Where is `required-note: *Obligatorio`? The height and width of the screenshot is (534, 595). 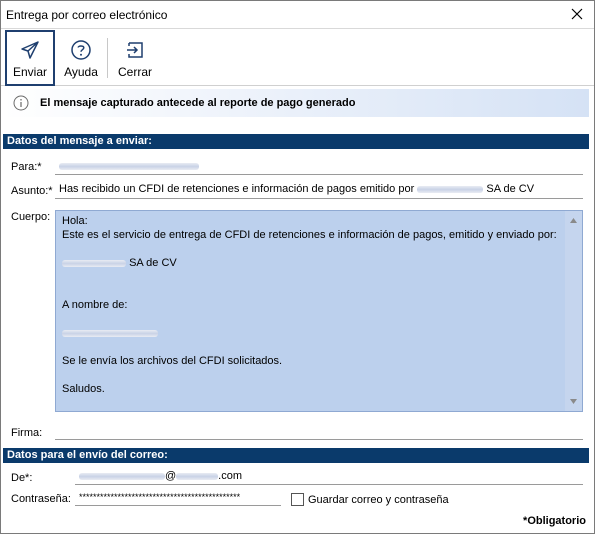 required-note: *Obligatorio is located at coordinates (554, 521).